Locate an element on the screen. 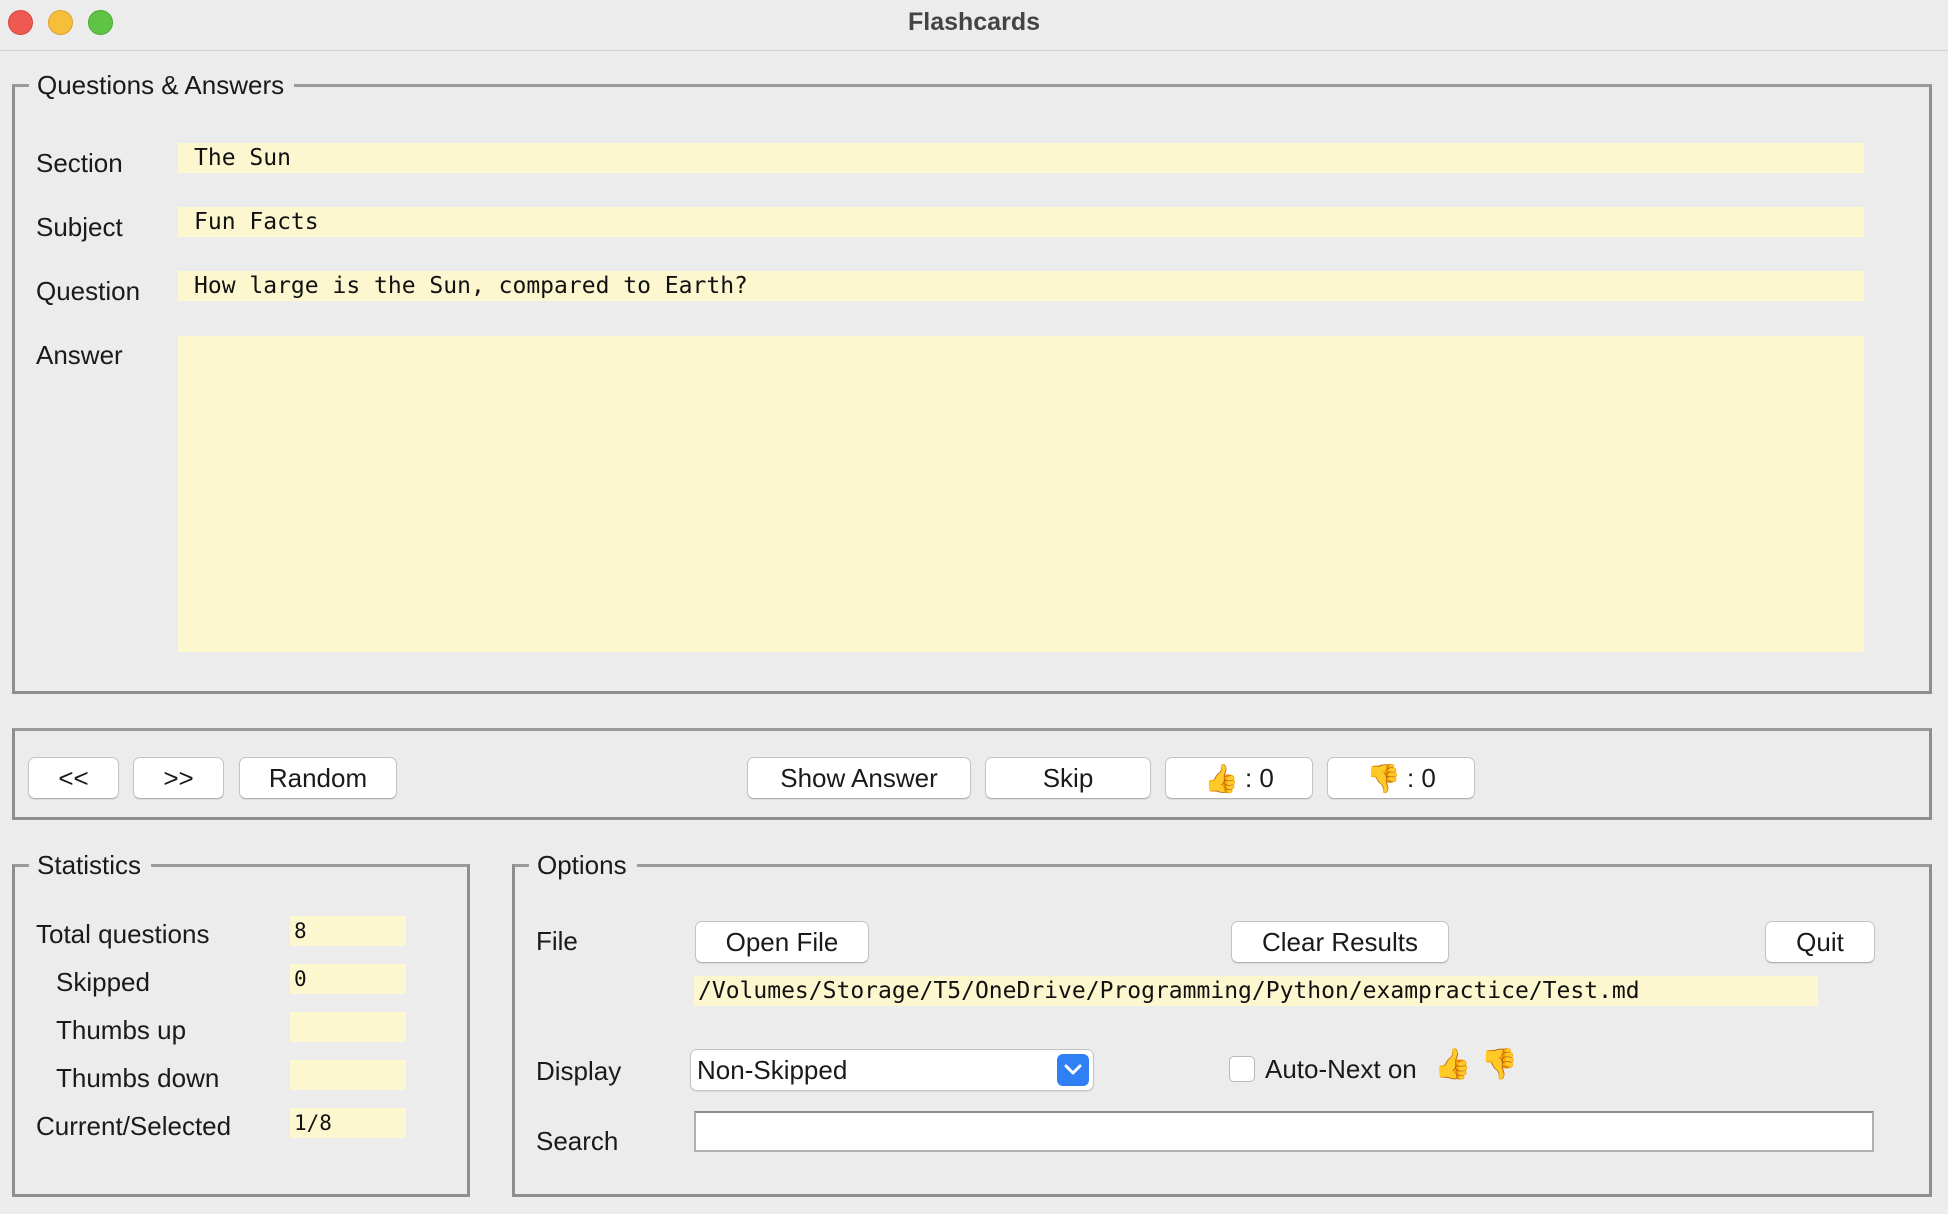 The height and width of the screenshot is (1214, 1948). thumbs-up-count: : 0 is located at coordinates (1259, 777).